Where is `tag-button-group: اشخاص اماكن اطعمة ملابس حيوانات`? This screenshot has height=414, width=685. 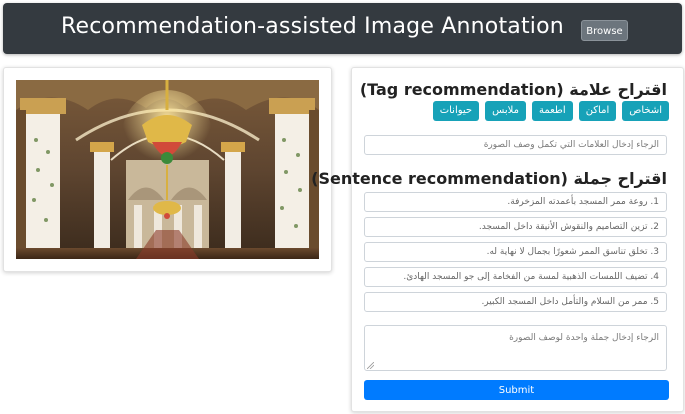
tag-button-group: اشخاص اماكن اطعمة ملابس حيوانات is located at coordinates (550, 111).